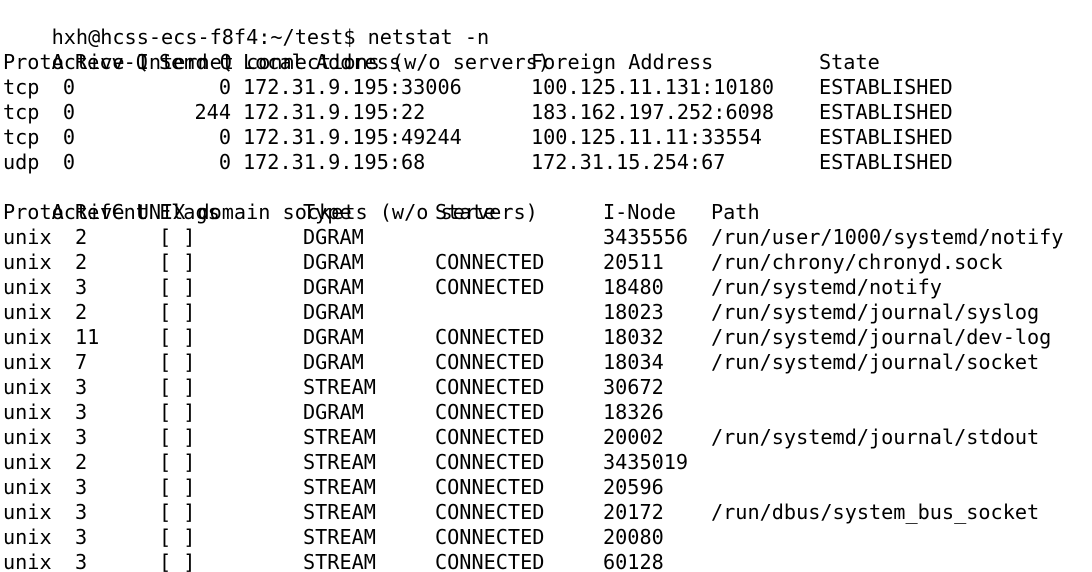  I want to click on inet-header-recvq: Recv-Q, so click(111, 62).